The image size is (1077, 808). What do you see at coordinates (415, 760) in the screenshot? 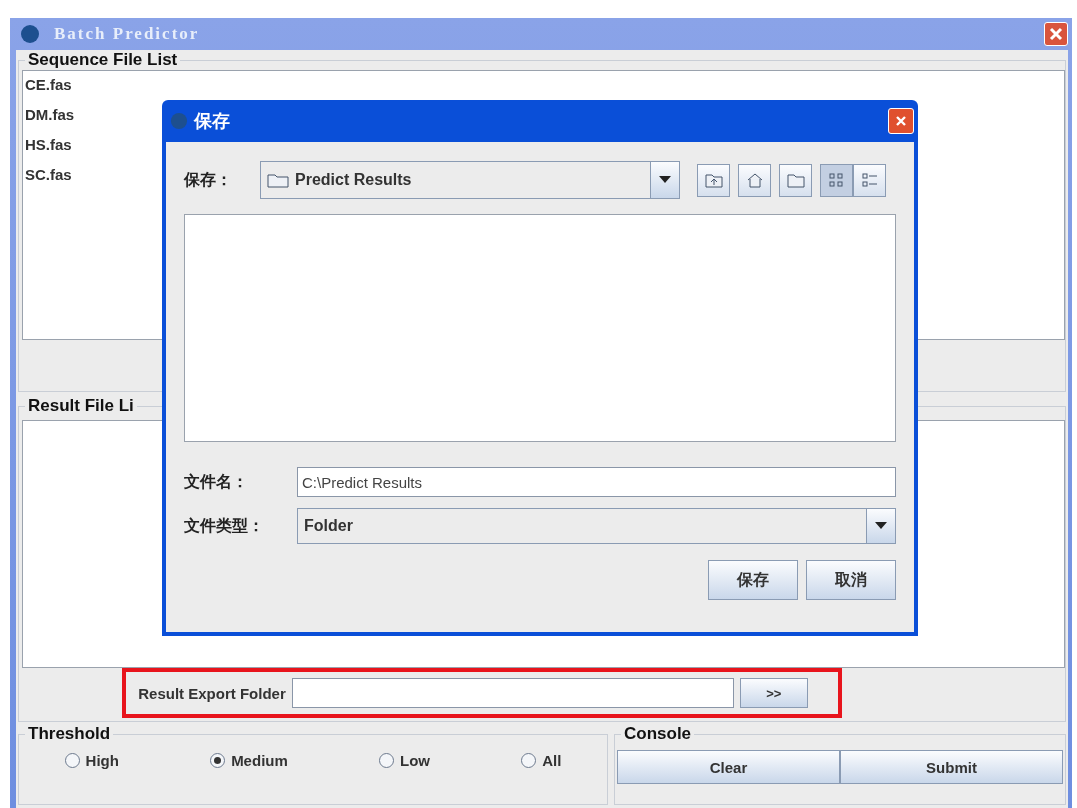
I see `radio-label: Low` at bounding box center [415, 760].